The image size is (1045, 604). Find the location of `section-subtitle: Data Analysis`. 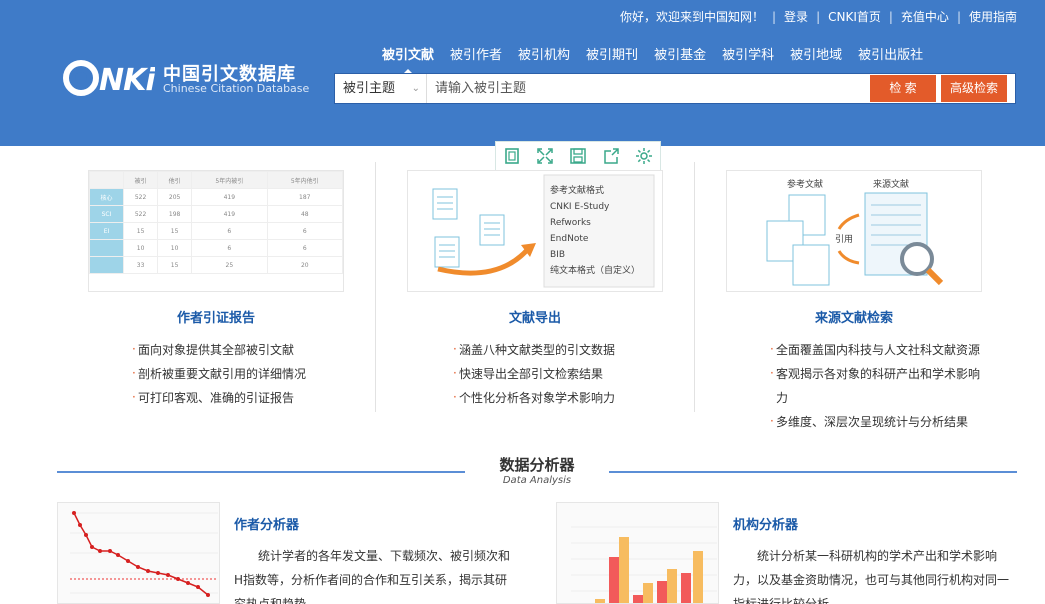

section-subtitle: Data Analysis is located at coordinates (537, 480).